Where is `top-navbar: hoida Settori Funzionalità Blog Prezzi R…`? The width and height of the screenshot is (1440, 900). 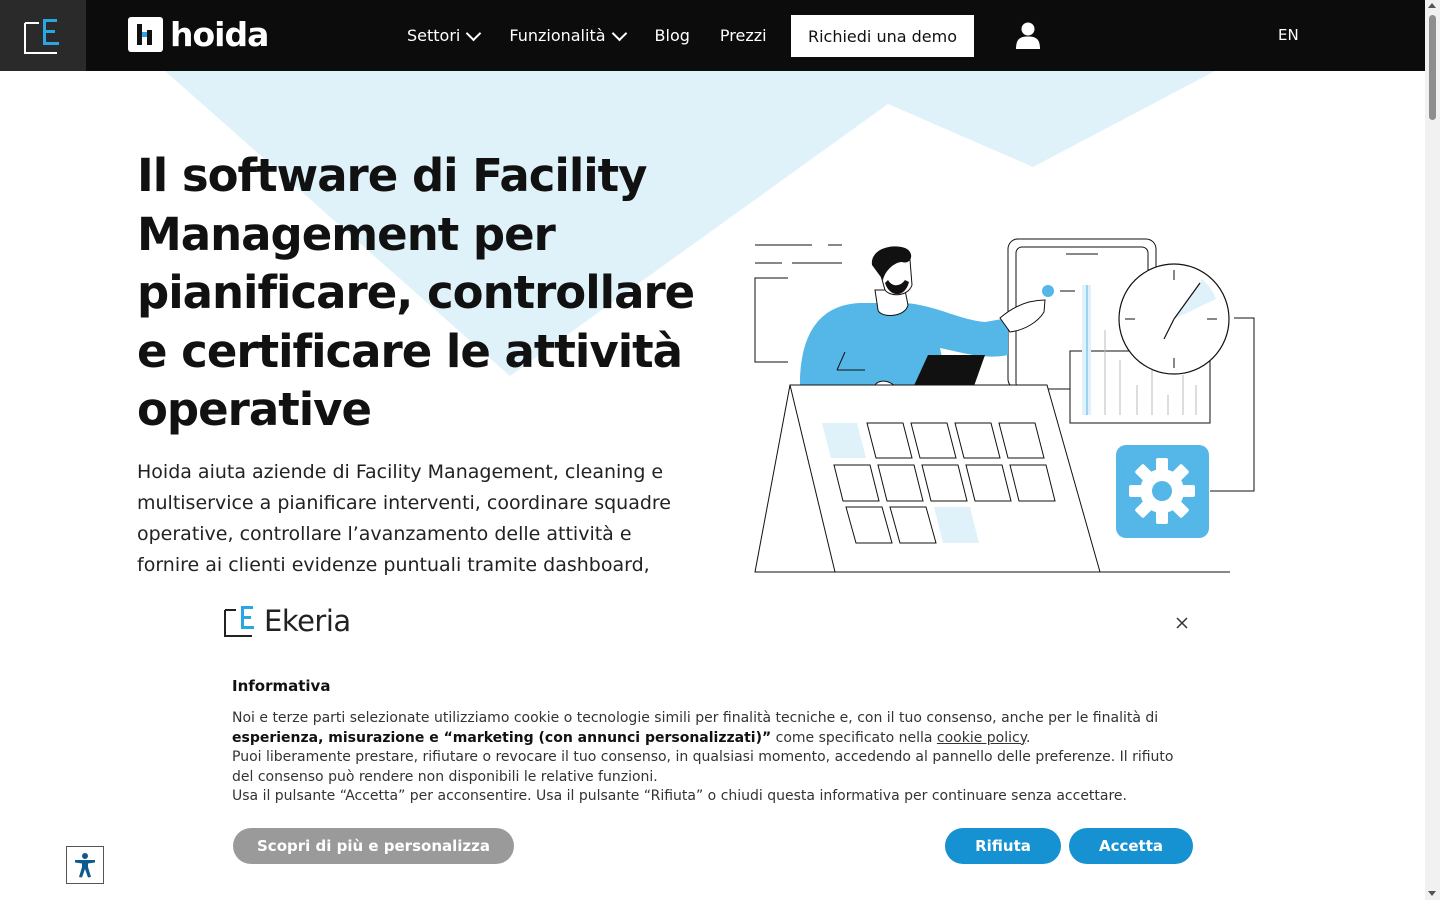
top-navbar: hoida Settori Funzionalità Blog Prezzi R… is located at coordinates (712, 35).